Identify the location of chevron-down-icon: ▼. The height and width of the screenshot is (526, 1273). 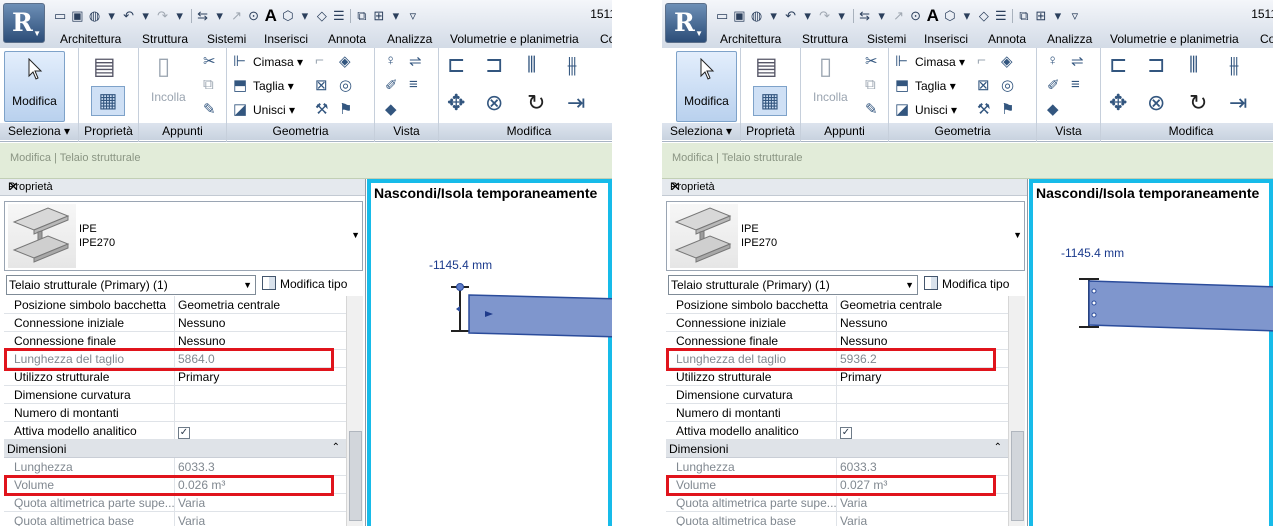
(1017, 235).